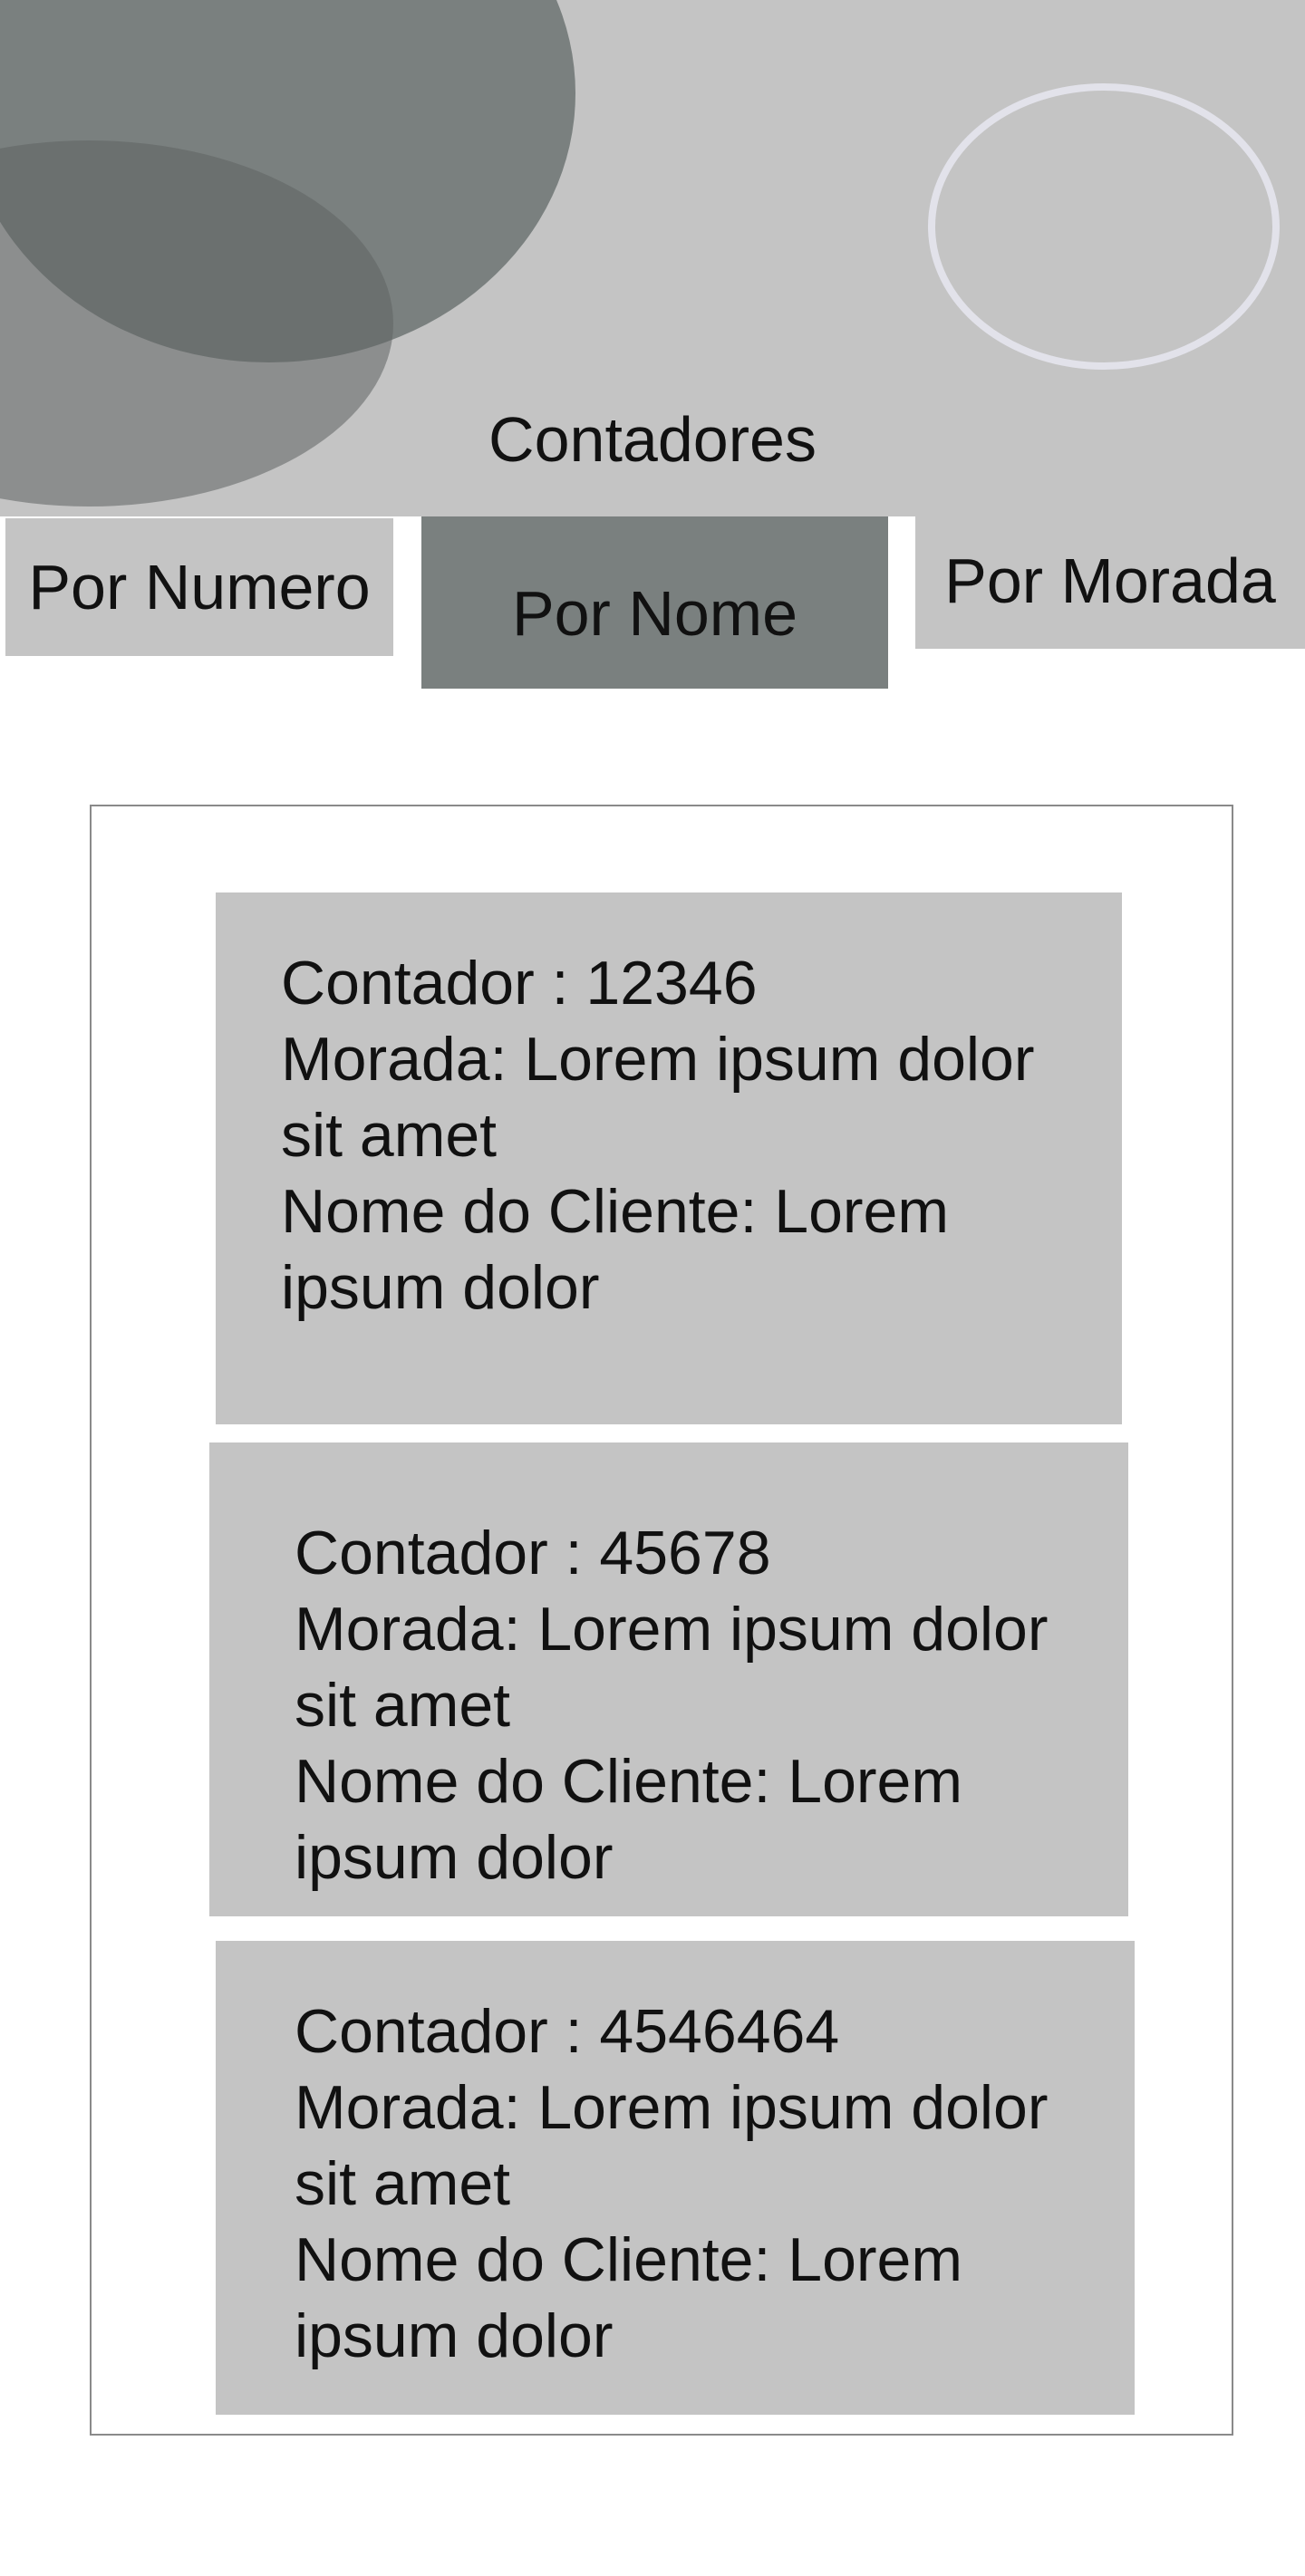 The width and height of the screenshot is (1305, 2576). I want to click on tab-label: Por Numero, so click(199, 587).